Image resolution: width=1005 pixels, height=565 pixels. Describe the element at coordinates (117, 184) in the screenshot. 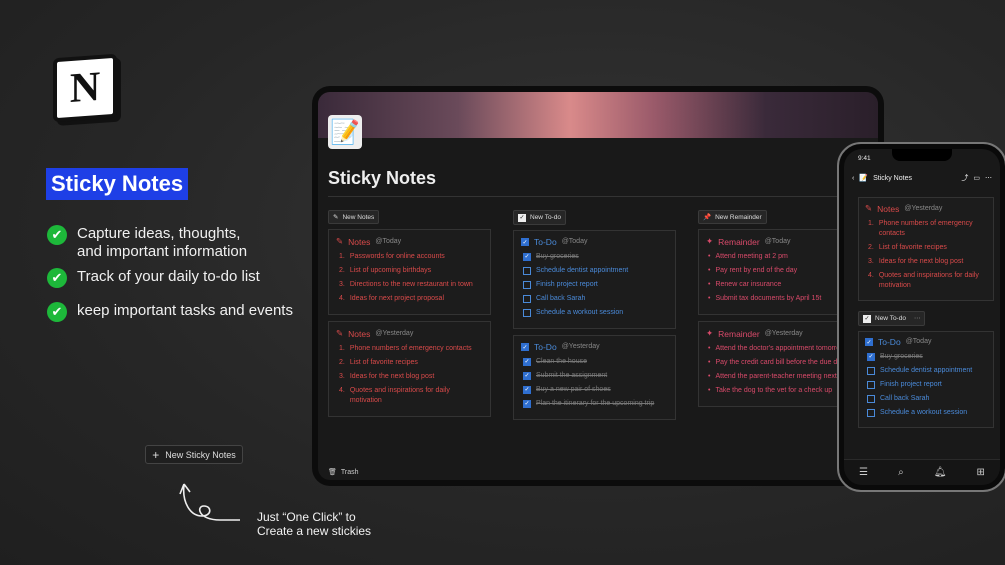

I see `hero-title: Sticky Notes` at that location.